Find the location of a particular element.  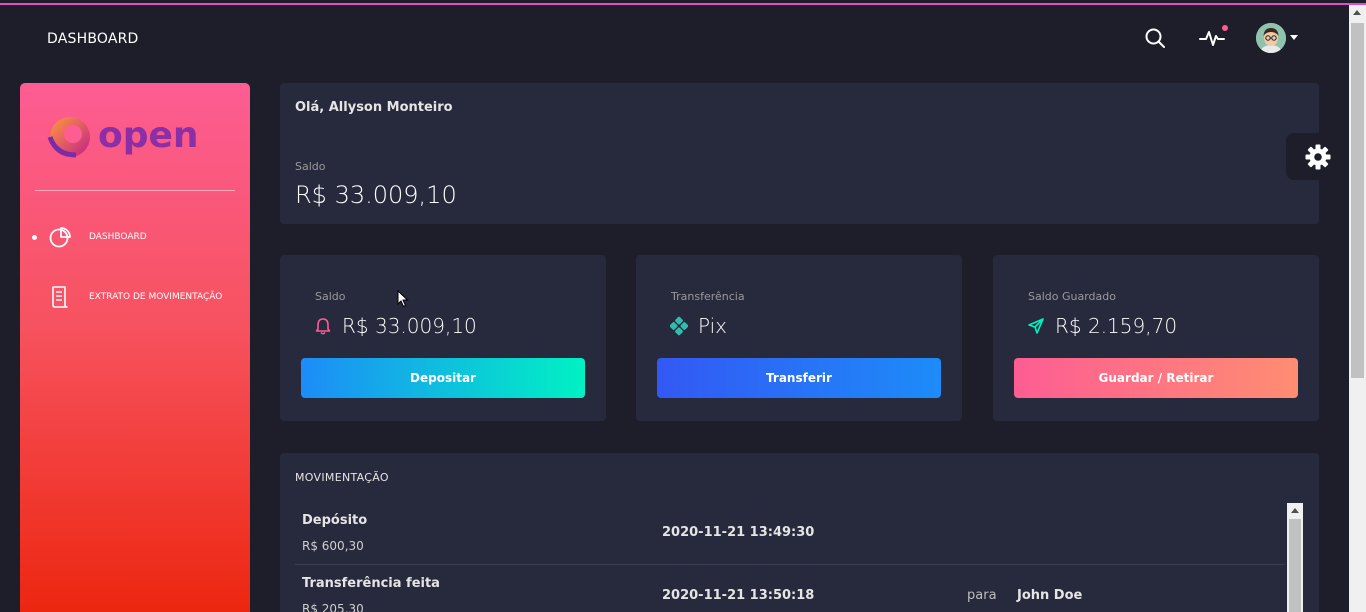

logo-wordmark: open is located at coordinates (148, 135).